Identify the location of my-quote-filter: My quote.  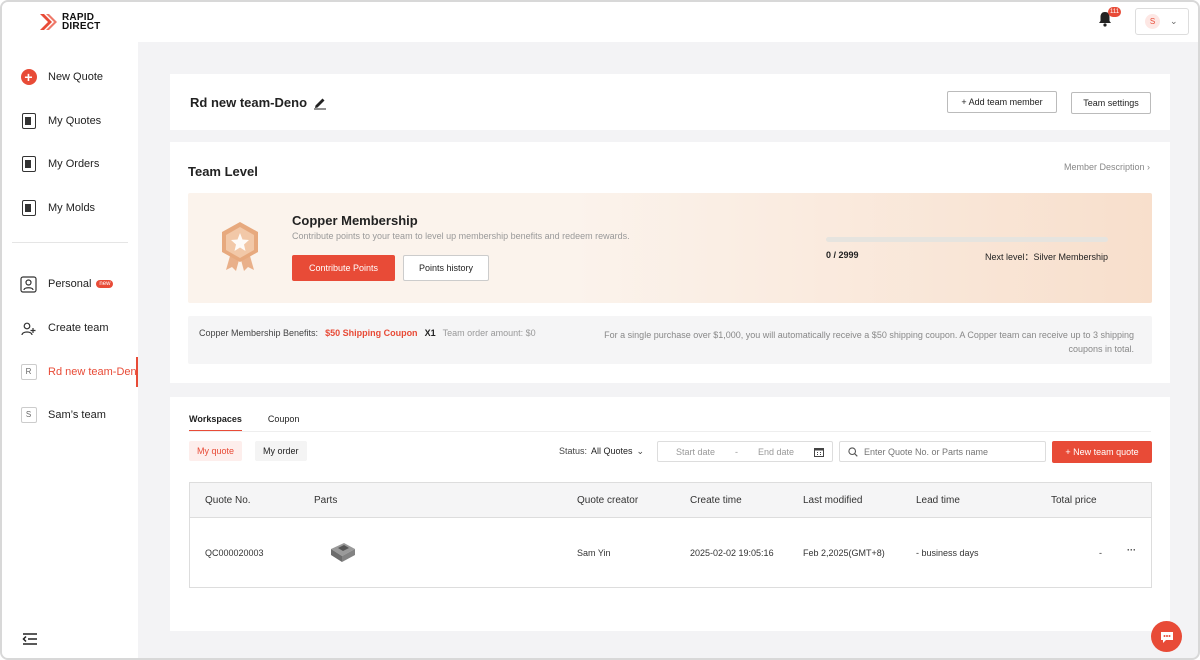
(216, 451).